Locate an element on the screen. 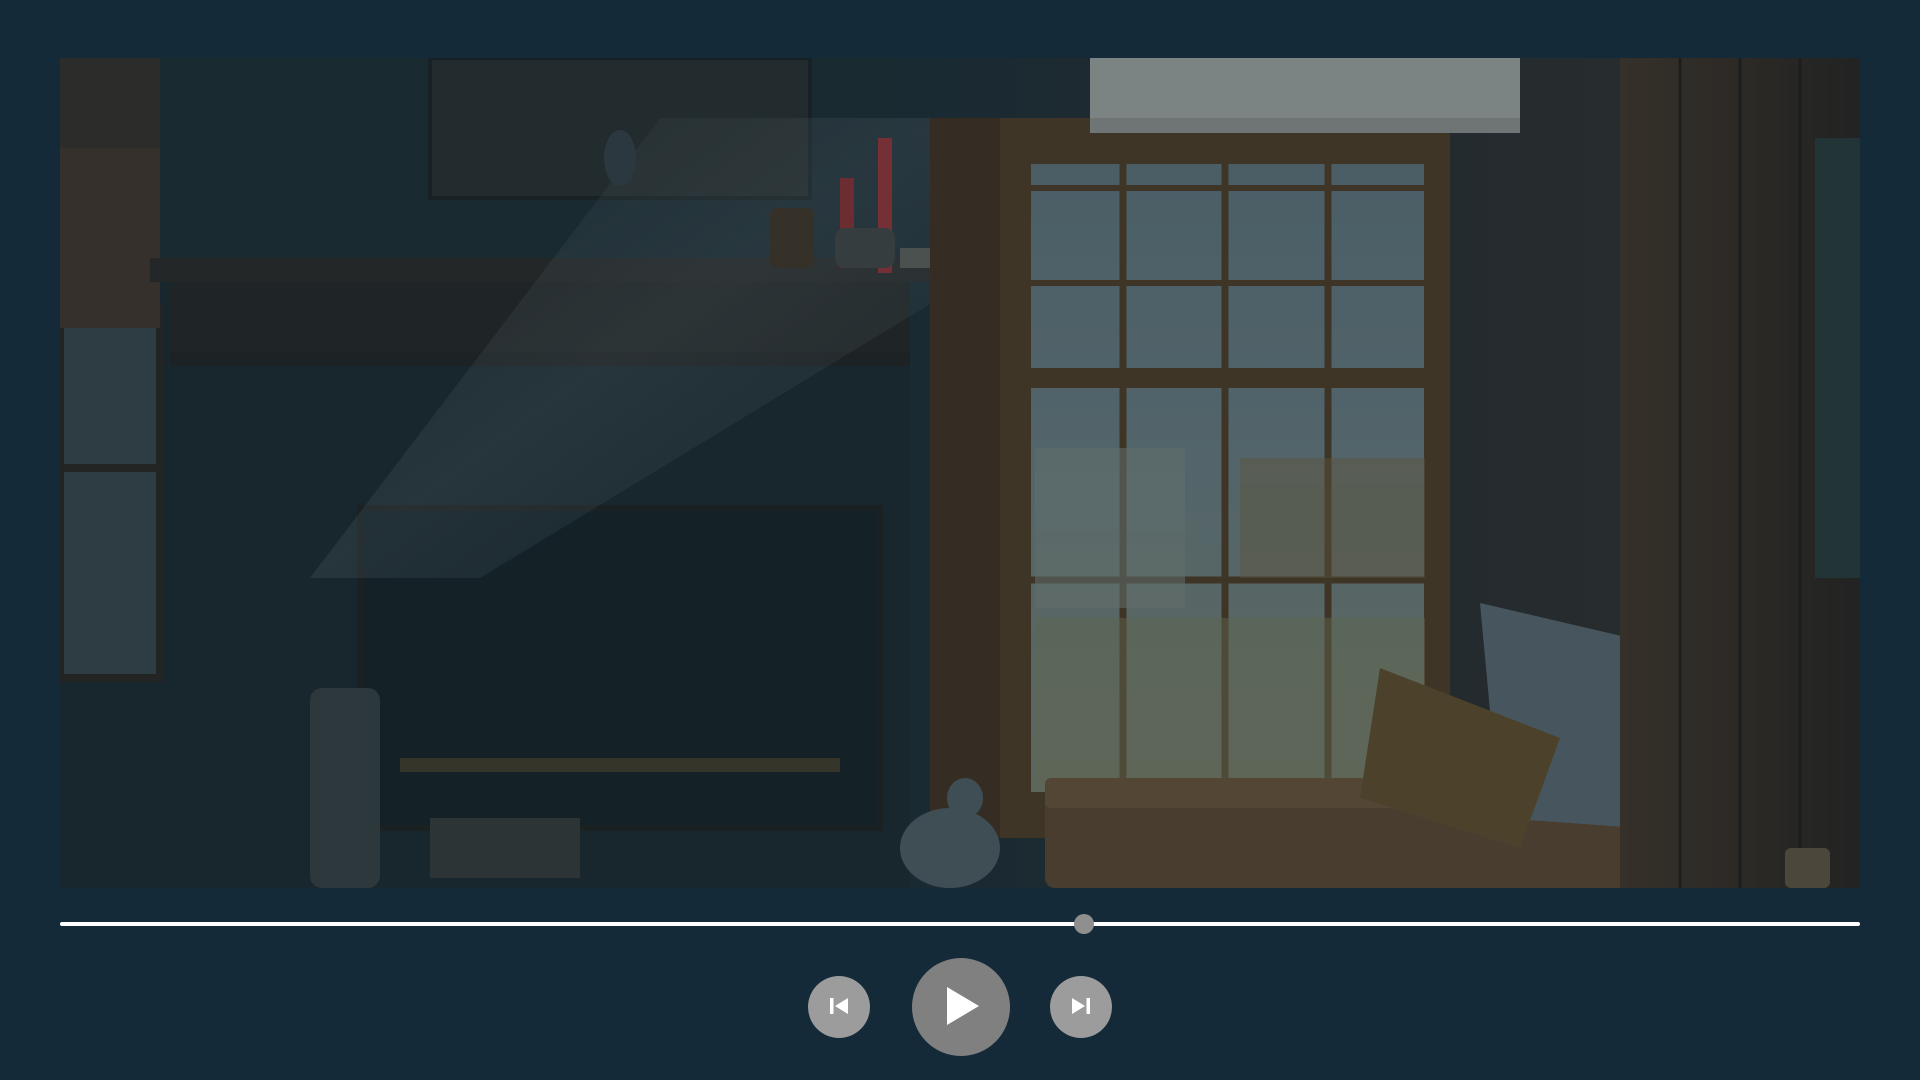 The width and height of the screenshot is (1920, 1080). previous-button is located at coordinates (839, 1007).